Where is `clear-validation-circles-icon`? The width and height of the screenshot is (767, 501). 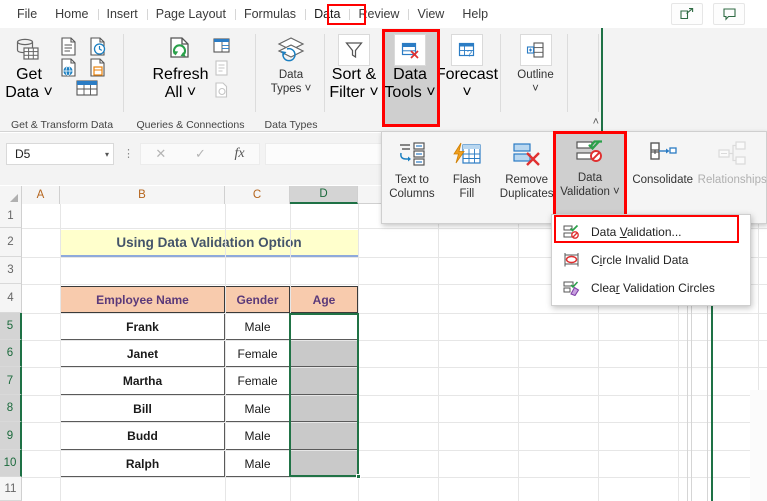 clear-validation-circles-icon is located at coordinates (571, 288).